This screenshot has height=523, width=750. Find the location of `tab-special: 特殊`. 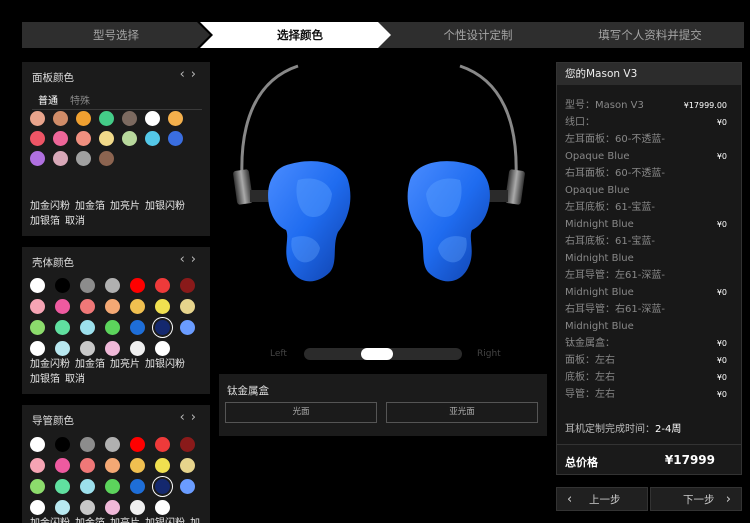

tab-special: 特殊 is located at coordinates (80, 99).